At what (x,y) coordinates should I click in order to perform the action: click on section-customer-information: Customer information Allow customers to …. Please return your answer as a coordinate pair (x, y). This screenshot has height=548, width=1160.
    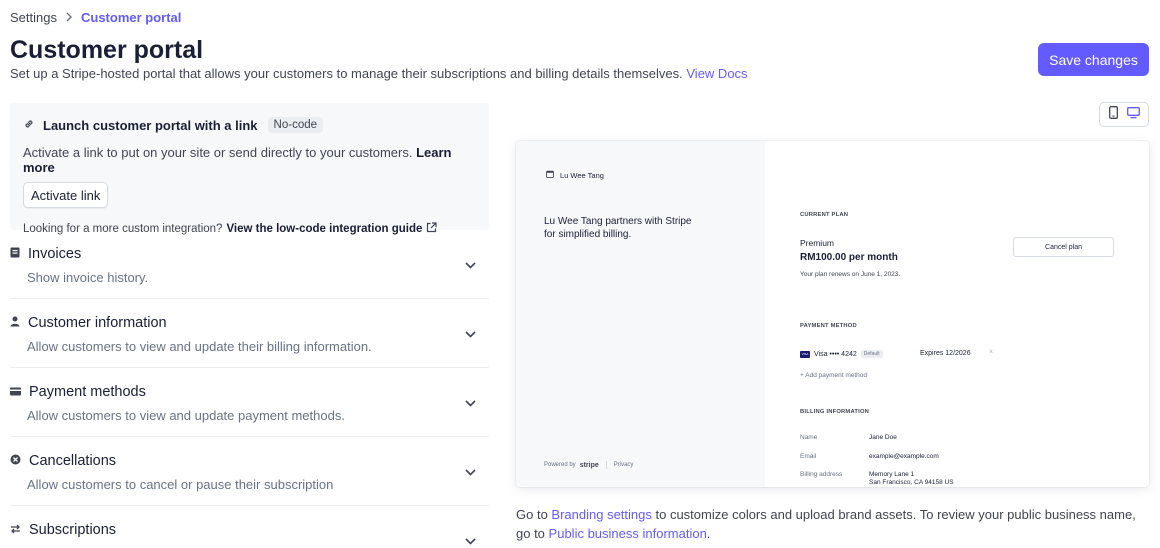
    Looking at the image, I should click on (249, 333).